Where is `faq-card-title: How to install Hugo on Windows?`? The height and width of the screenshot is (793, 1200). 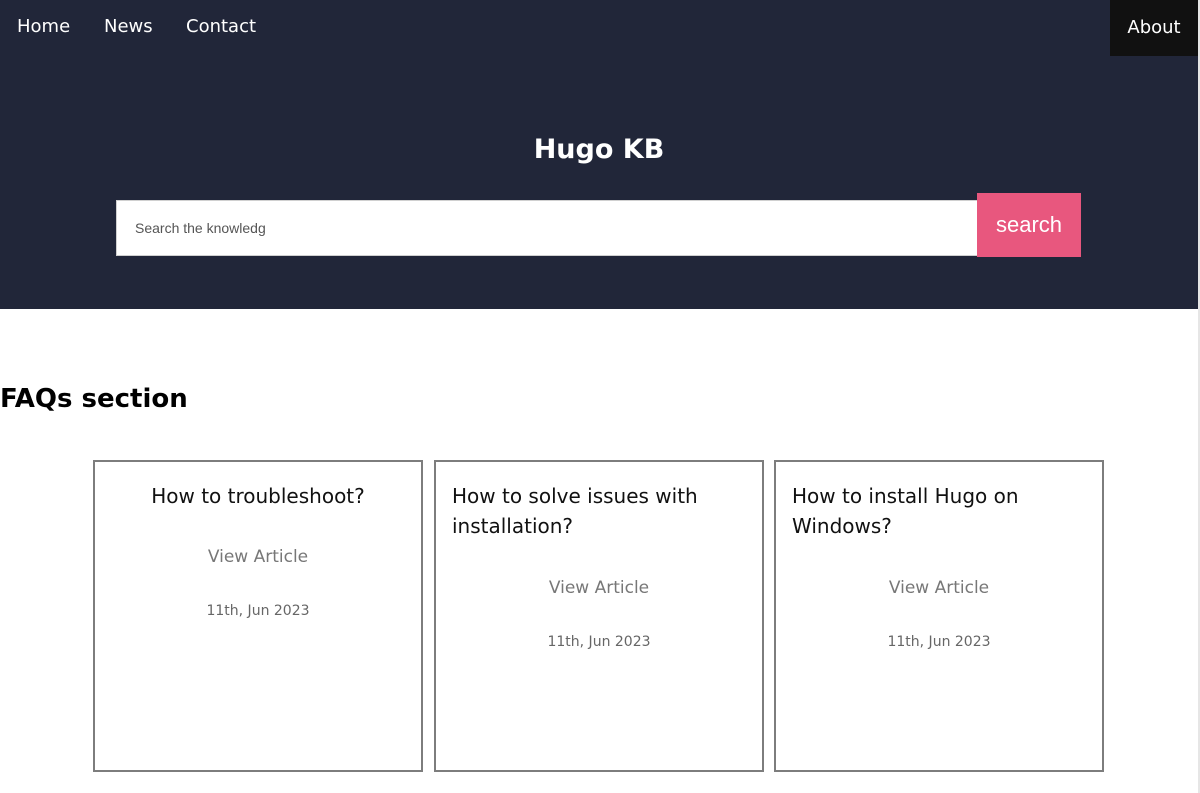 faq-card-title: How to install Hugo on Windows? is located at coordinates (905, 511).